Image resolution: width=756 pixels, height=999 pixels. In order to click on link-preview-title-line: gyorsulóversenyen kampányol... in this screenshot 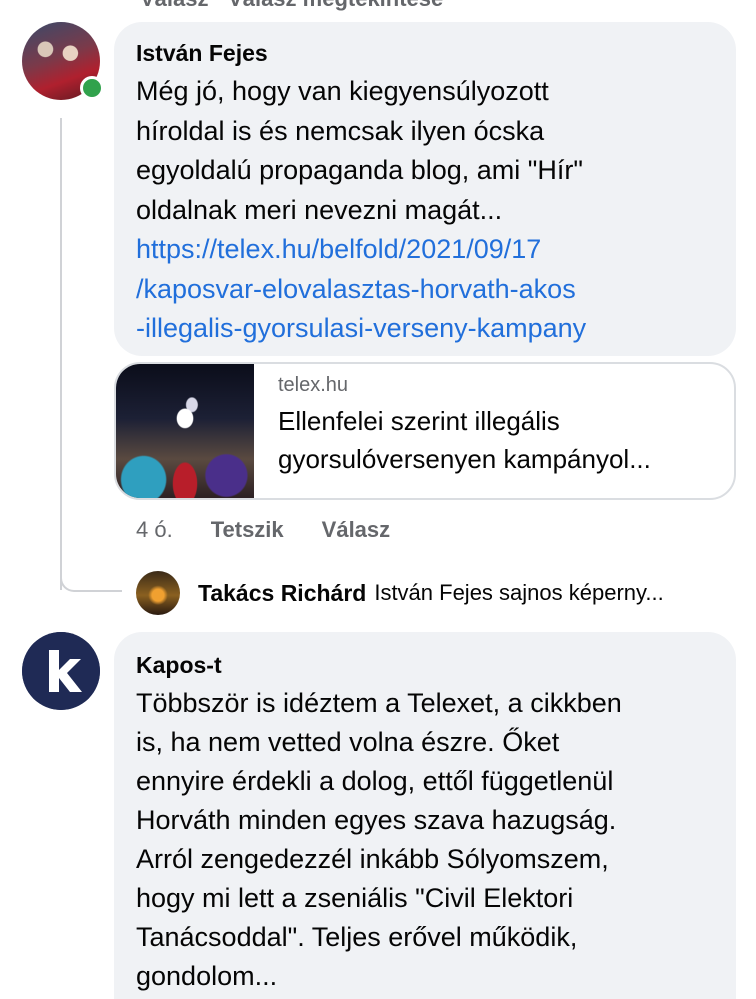, I will do `click(464, 459)`.